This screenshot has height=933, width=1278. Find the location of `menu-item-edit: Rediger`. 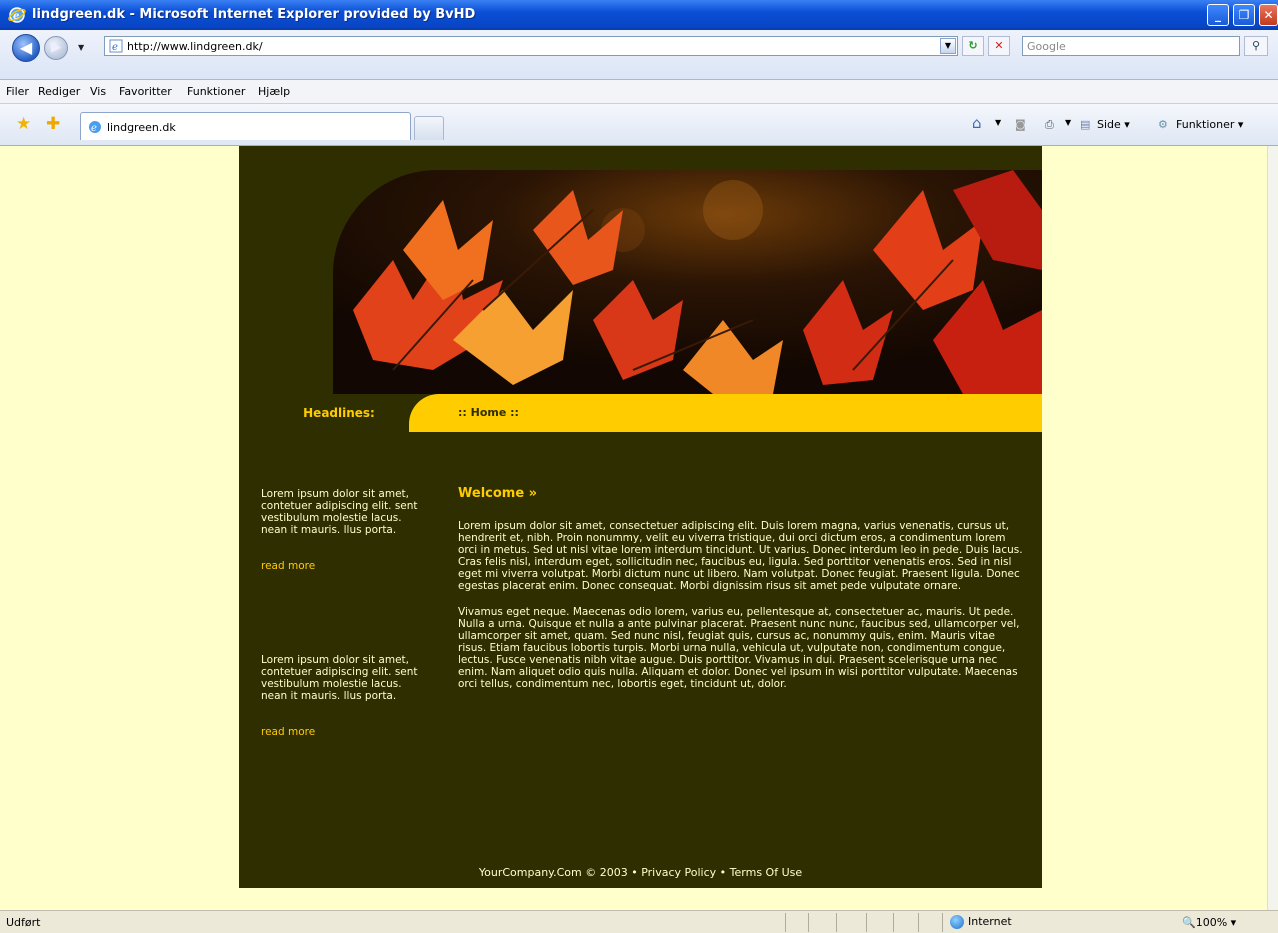

menu-item-edit: Rediger is located at coordinates (59, 91).